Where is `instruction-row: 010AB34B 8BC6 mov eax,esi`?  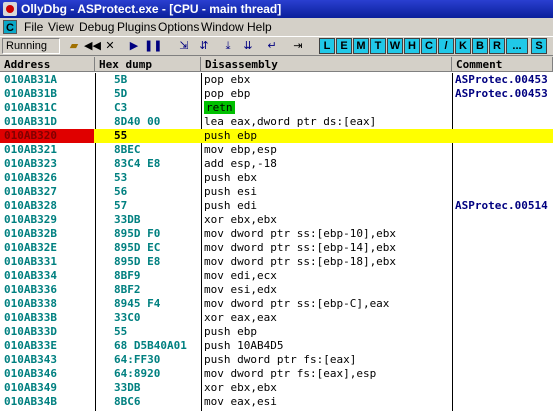
instruction-row: 010AB34B 8BC6 mov eax,esi is located at coordinates (276, 402).